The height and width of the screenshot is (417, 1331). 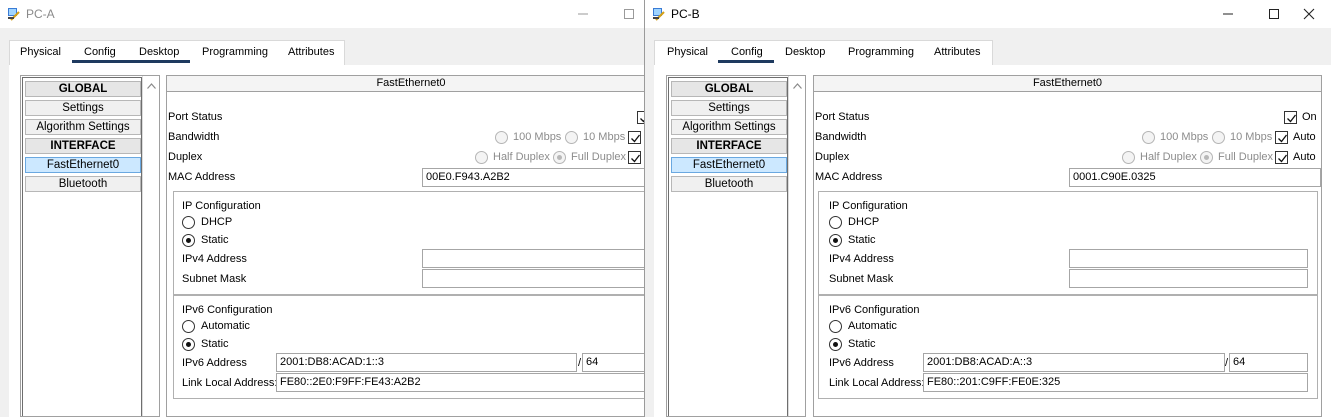 I want to click on mac-address-field: 0001.C90E.0325, so click(x=1195, y=177).